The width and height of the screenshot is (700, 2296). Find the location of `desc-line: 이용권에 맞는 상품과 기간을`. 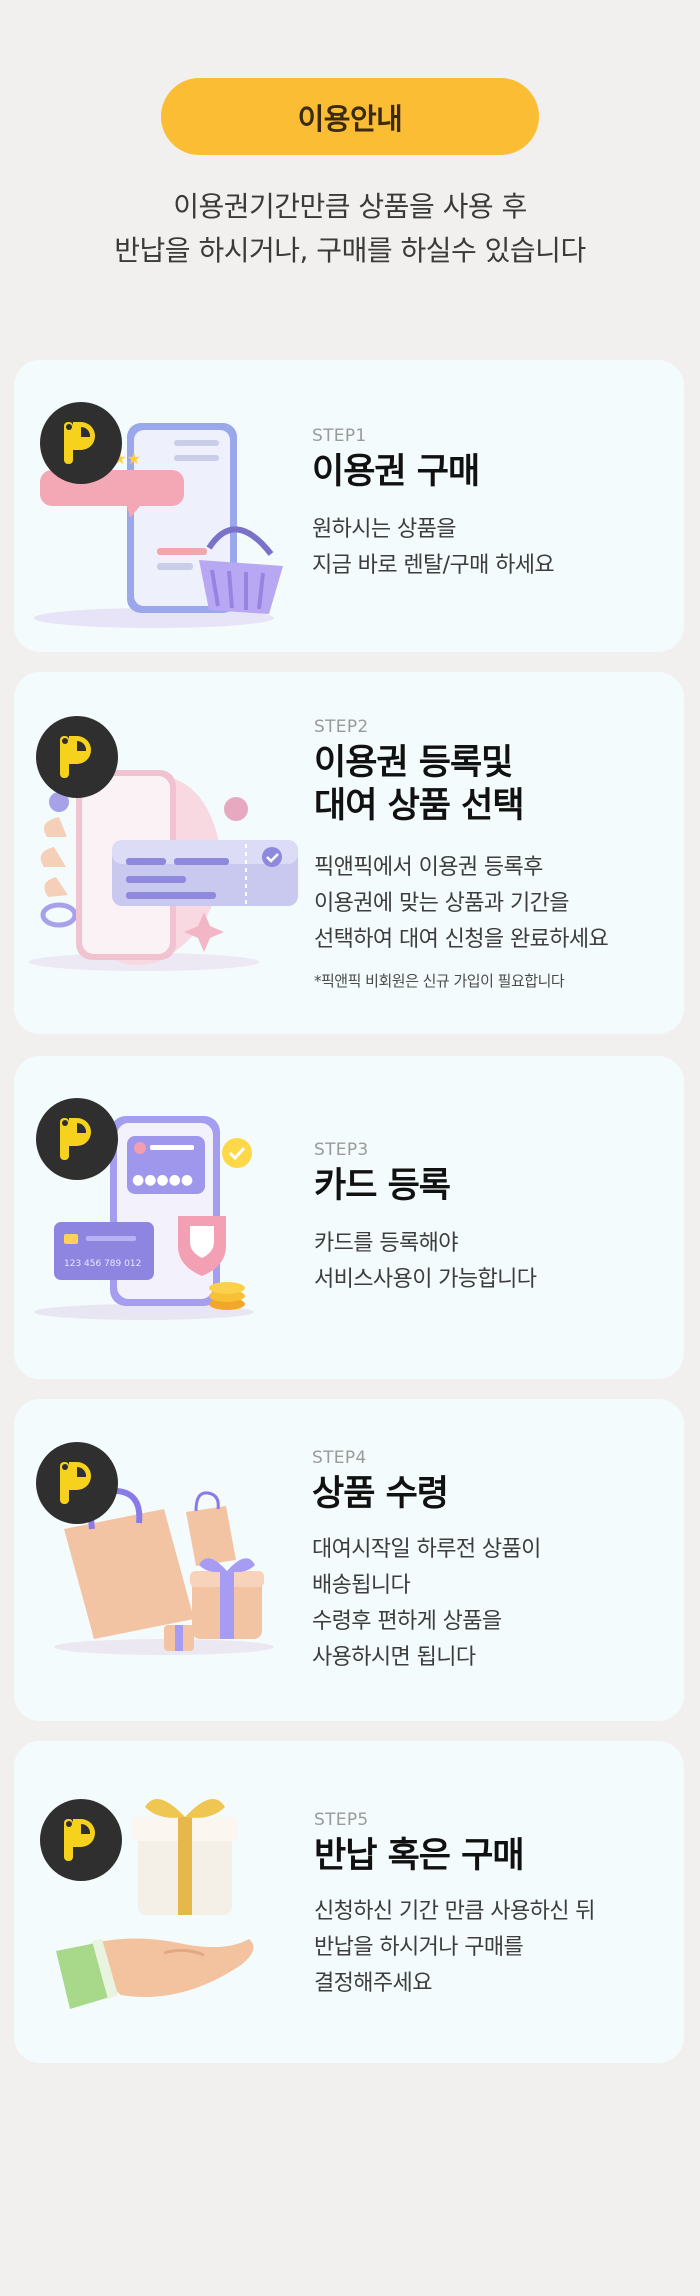

desc-line: 이용권에 맞는 상품과 기간을 is located at coordinates (441, 903).